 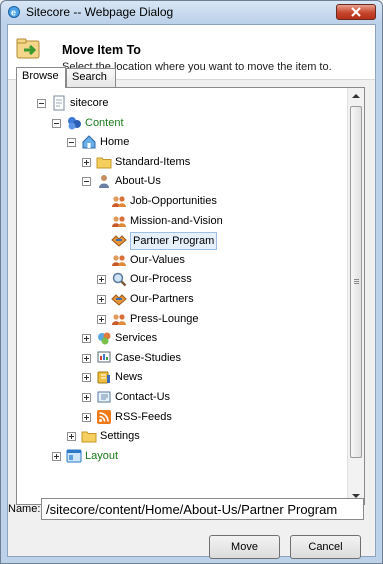 What do you see at coordinates (174, 241) in the screenshot?
I see `tree-node-label: Partner Program` at bounding box center [174, 241].